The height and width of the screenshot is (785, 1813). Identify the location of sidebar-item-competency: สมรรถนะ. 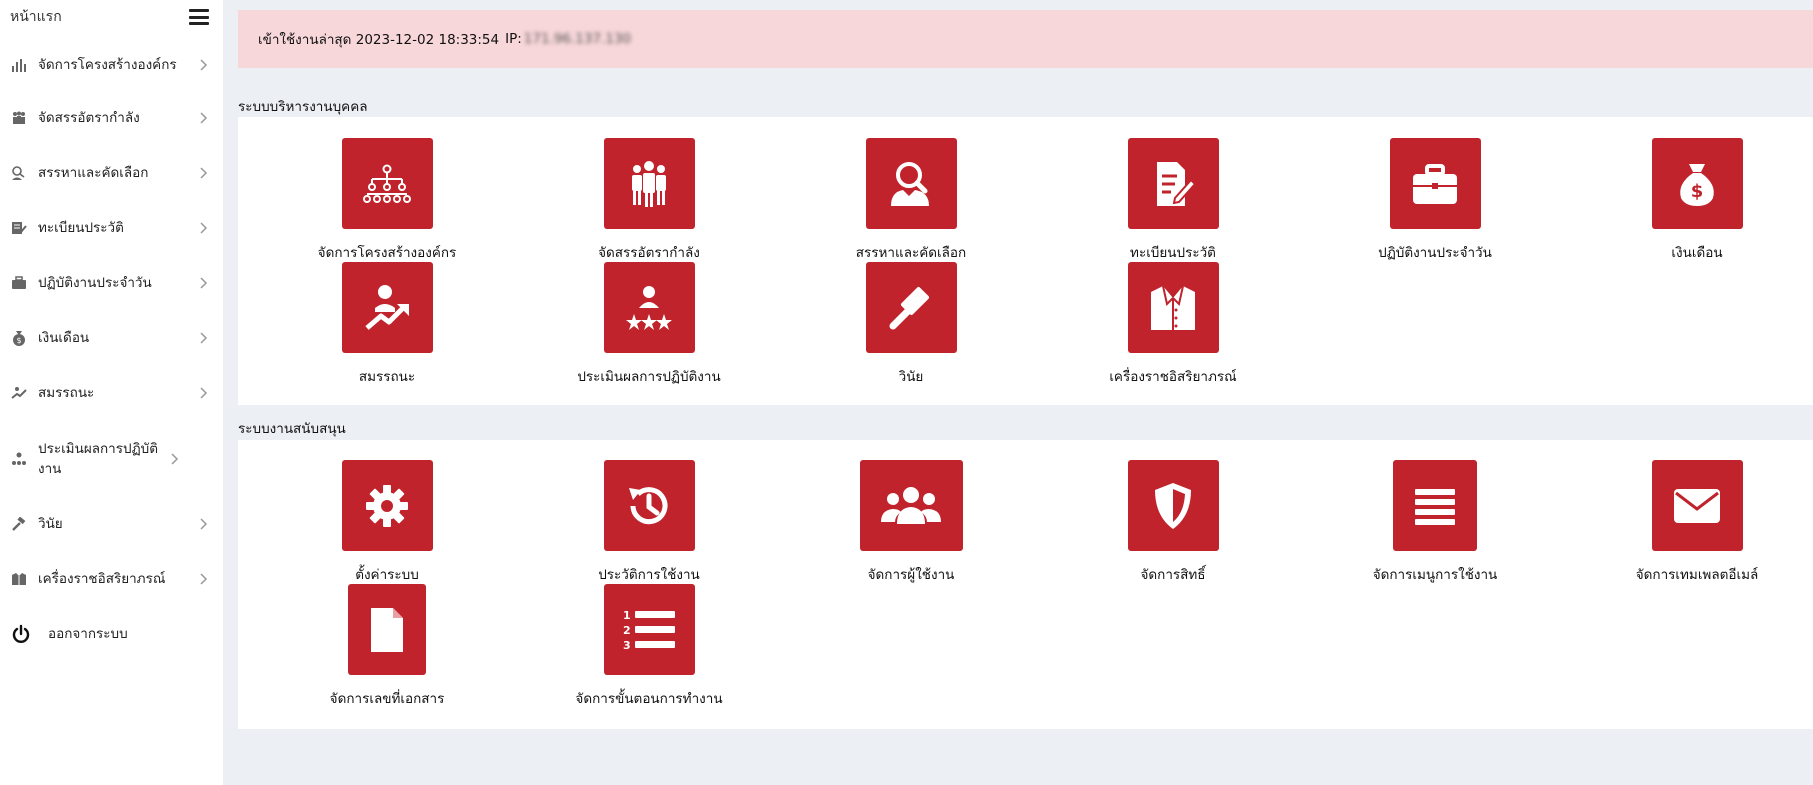
(111, 393).